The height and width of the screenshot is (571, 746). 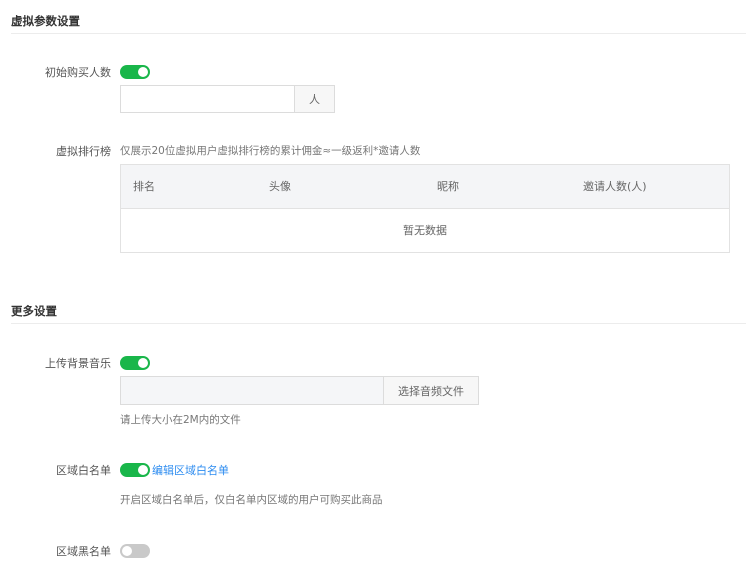 I want to click on column-avatar: 头像, so click(x=280, y=186).